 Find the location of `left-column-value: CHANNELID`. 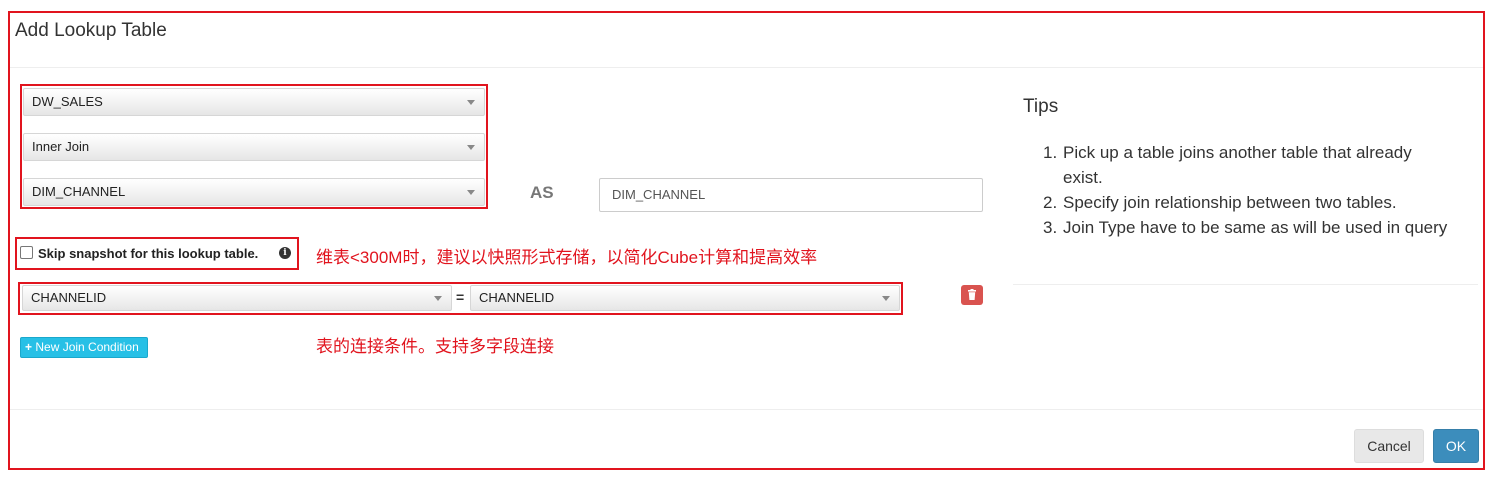

left-column-value: CHANNELID is located at coordinates (69, 297).